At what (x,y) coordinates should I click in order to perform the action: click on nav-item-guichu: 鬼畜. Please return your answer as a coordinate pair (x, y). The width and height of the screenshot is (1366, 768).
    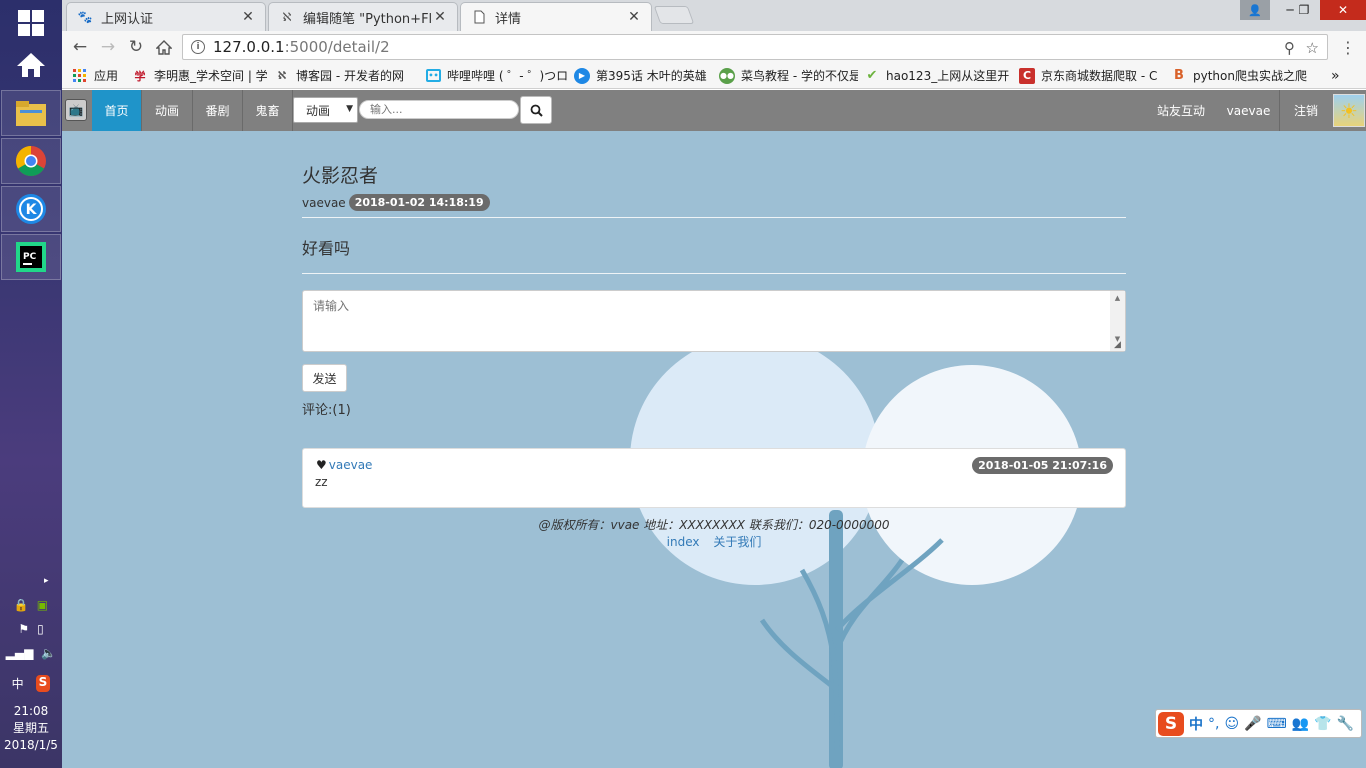
    Looking at the image, I should click on (268, 110).